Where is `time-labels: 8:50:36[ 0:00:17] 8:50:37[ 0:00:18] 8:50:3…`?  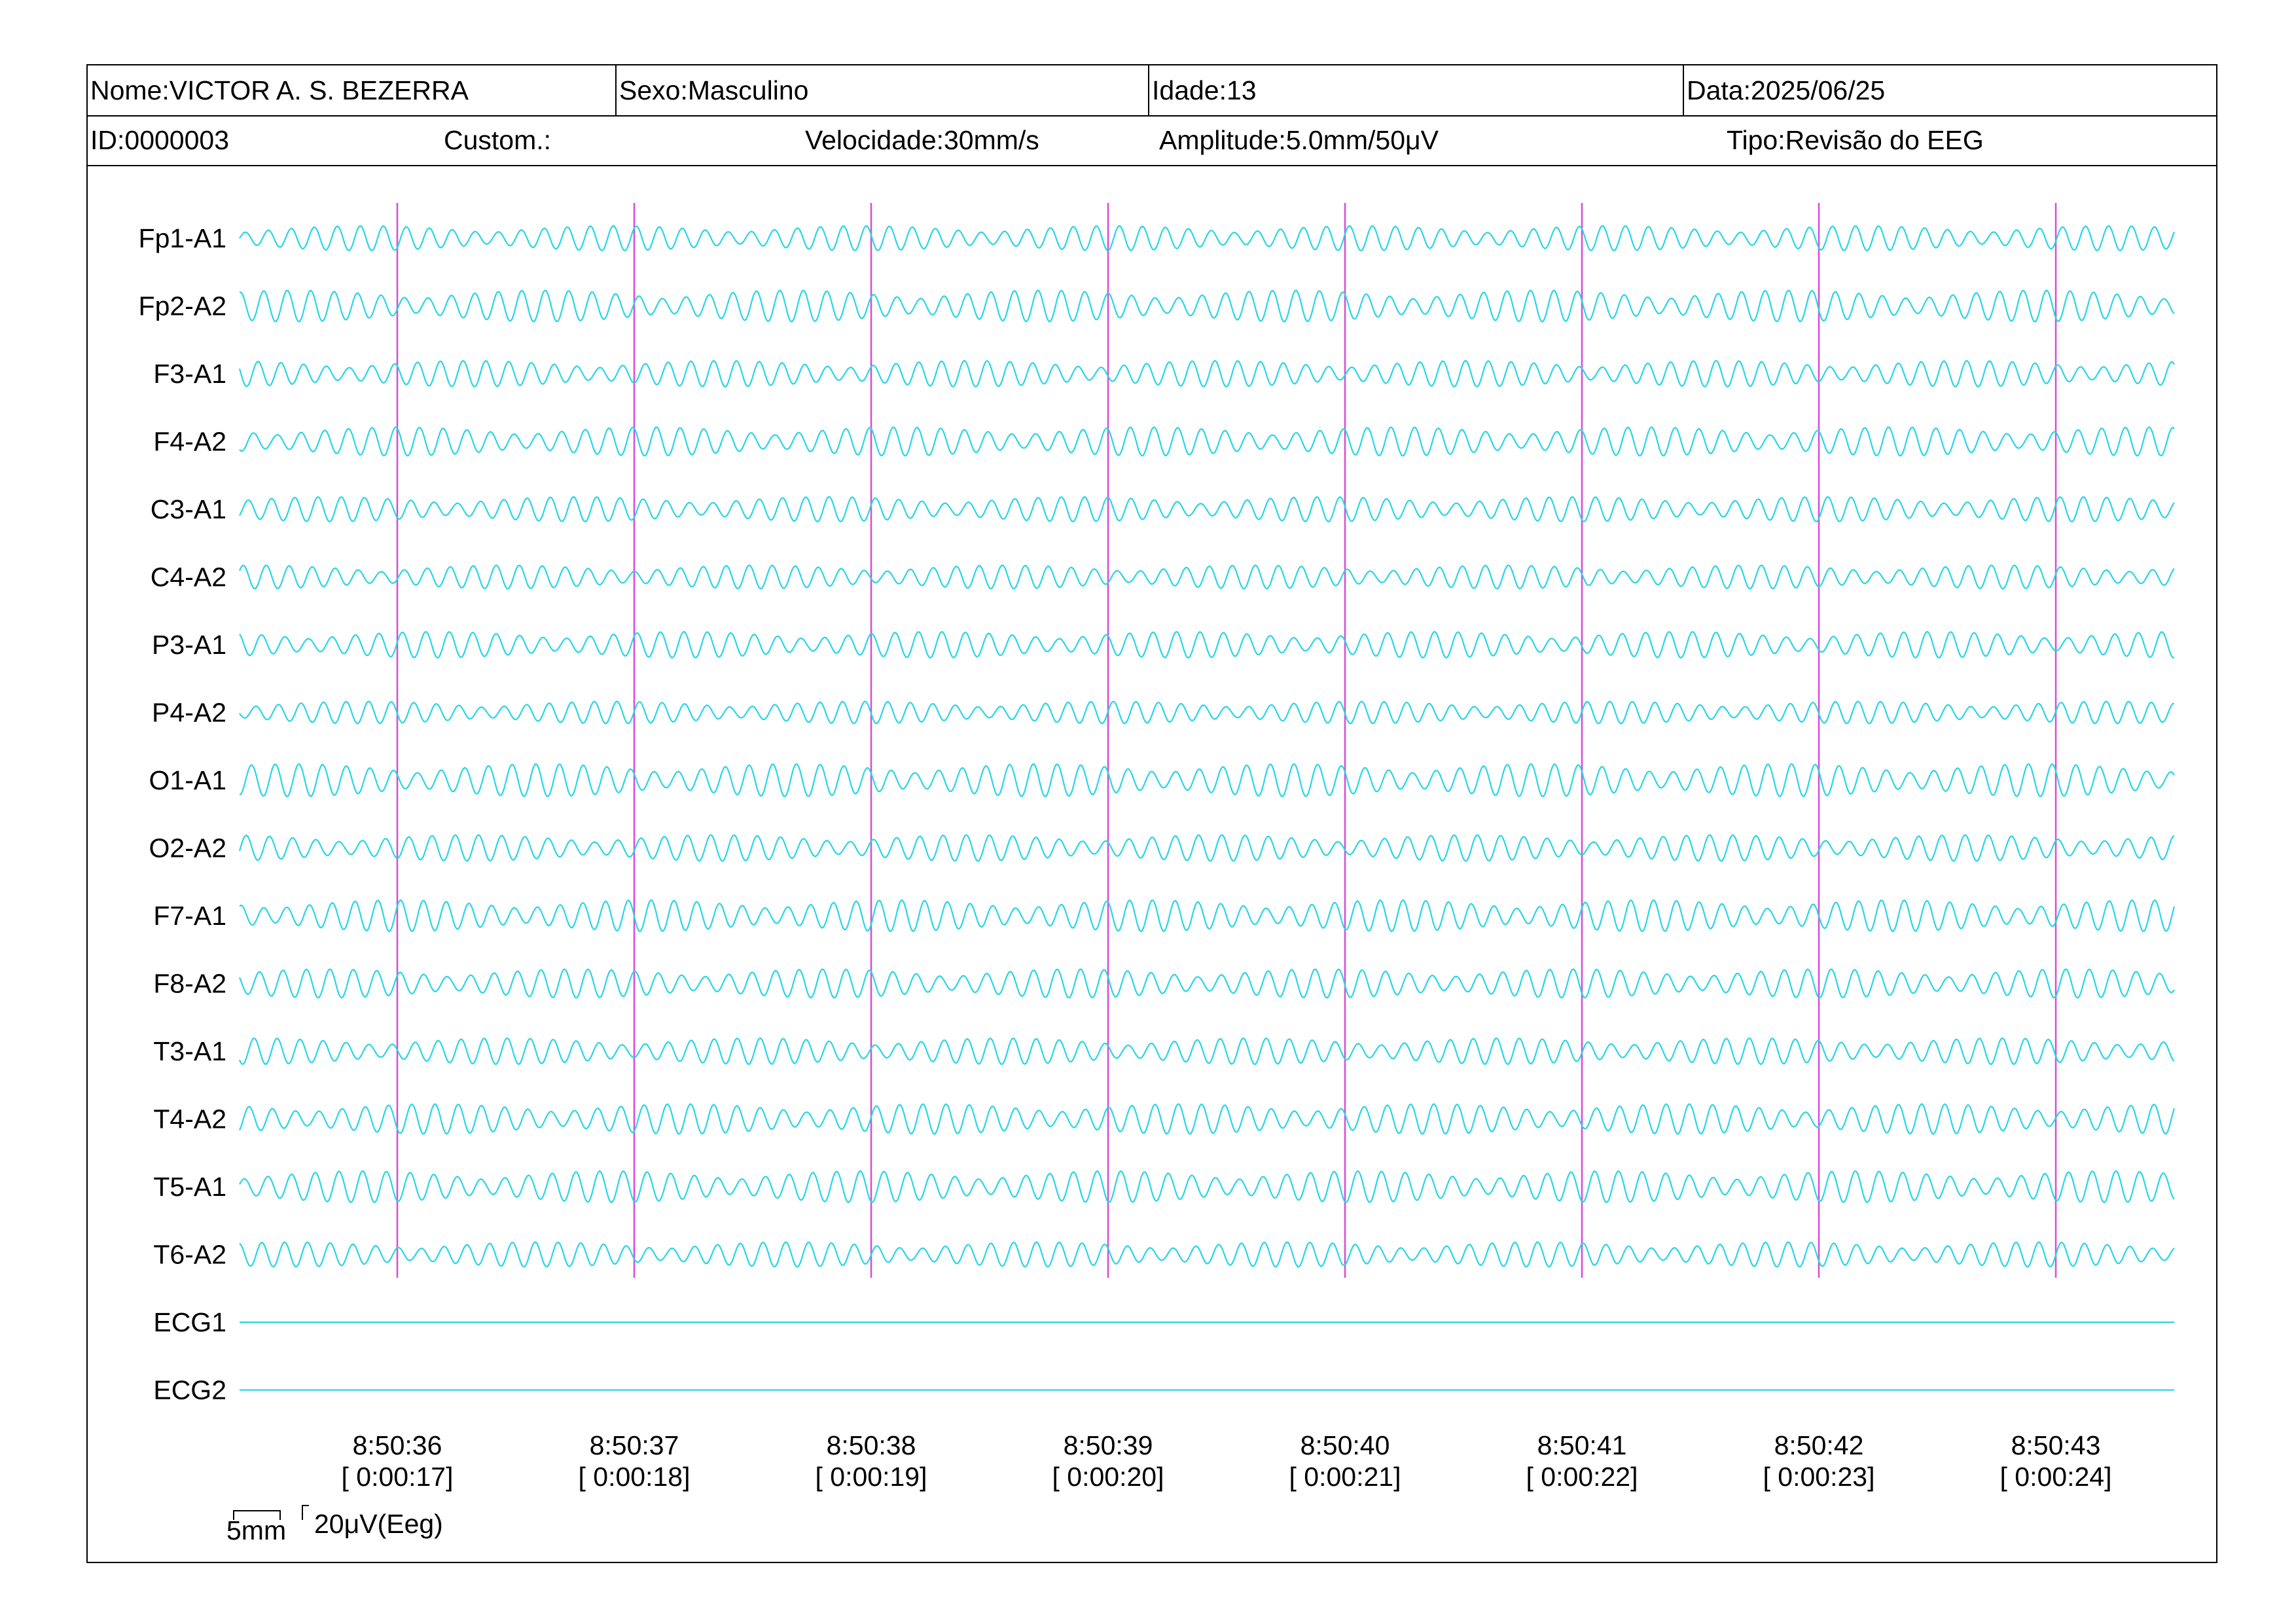
time-labels: 8:50:36[ 0:00:17] 8:50:37[ 0:00:18] 8:50:3… is located at coordinates (1227, 1461).